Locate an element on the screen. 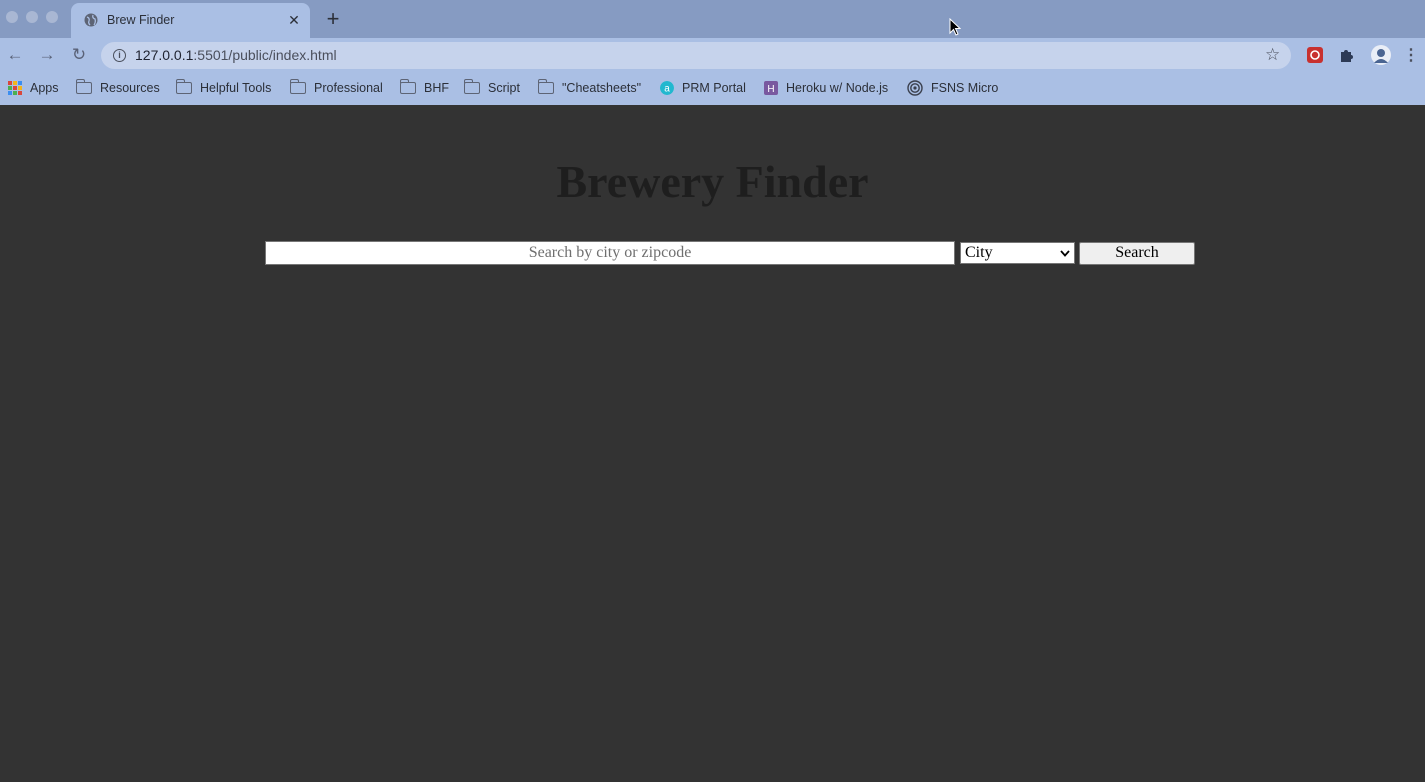  puzzle-piece-icon is located at coordinates (1347, 55).